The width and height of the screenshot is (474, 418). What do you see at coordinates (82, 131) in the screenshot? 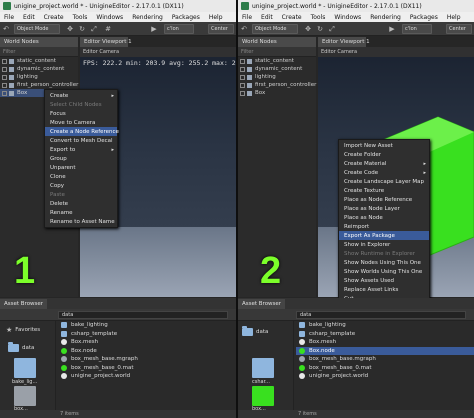
I see `menu-item-create-a-node-reference: Create a Node Reference` at bounding box center [82, 131].